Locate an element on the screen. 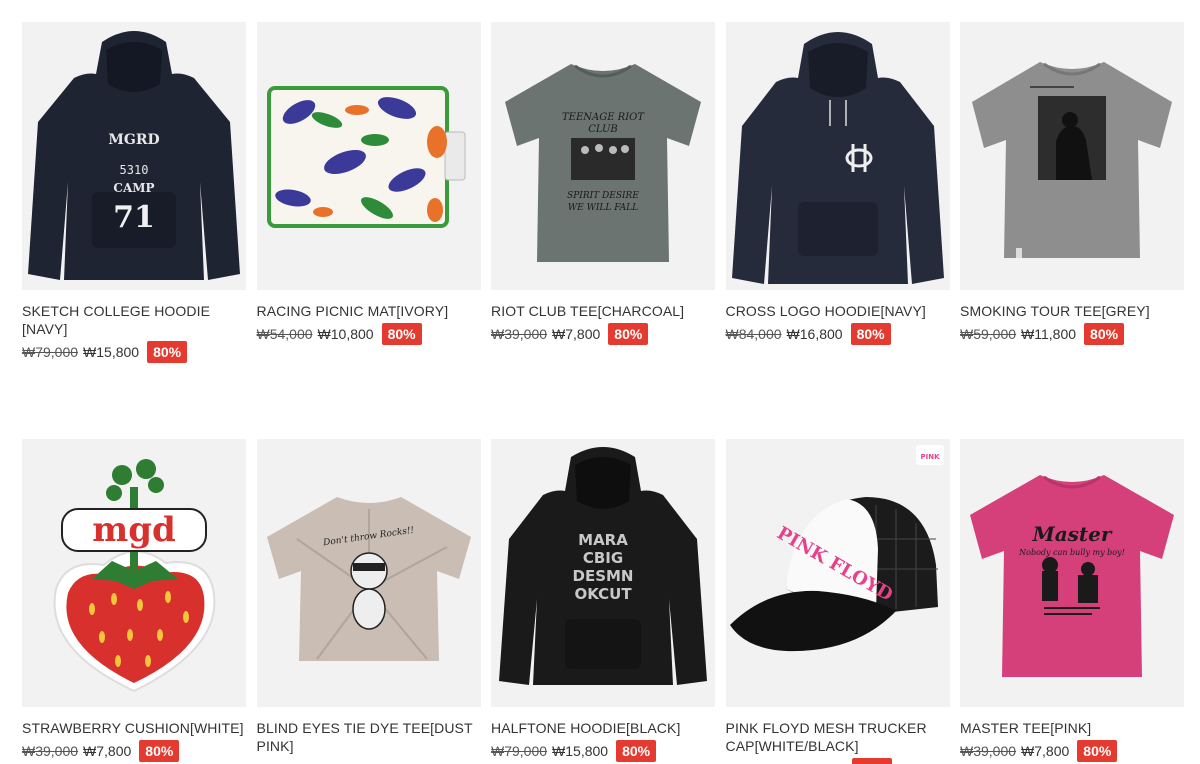  svg-text: Master is located at coordinates (1072, 534).